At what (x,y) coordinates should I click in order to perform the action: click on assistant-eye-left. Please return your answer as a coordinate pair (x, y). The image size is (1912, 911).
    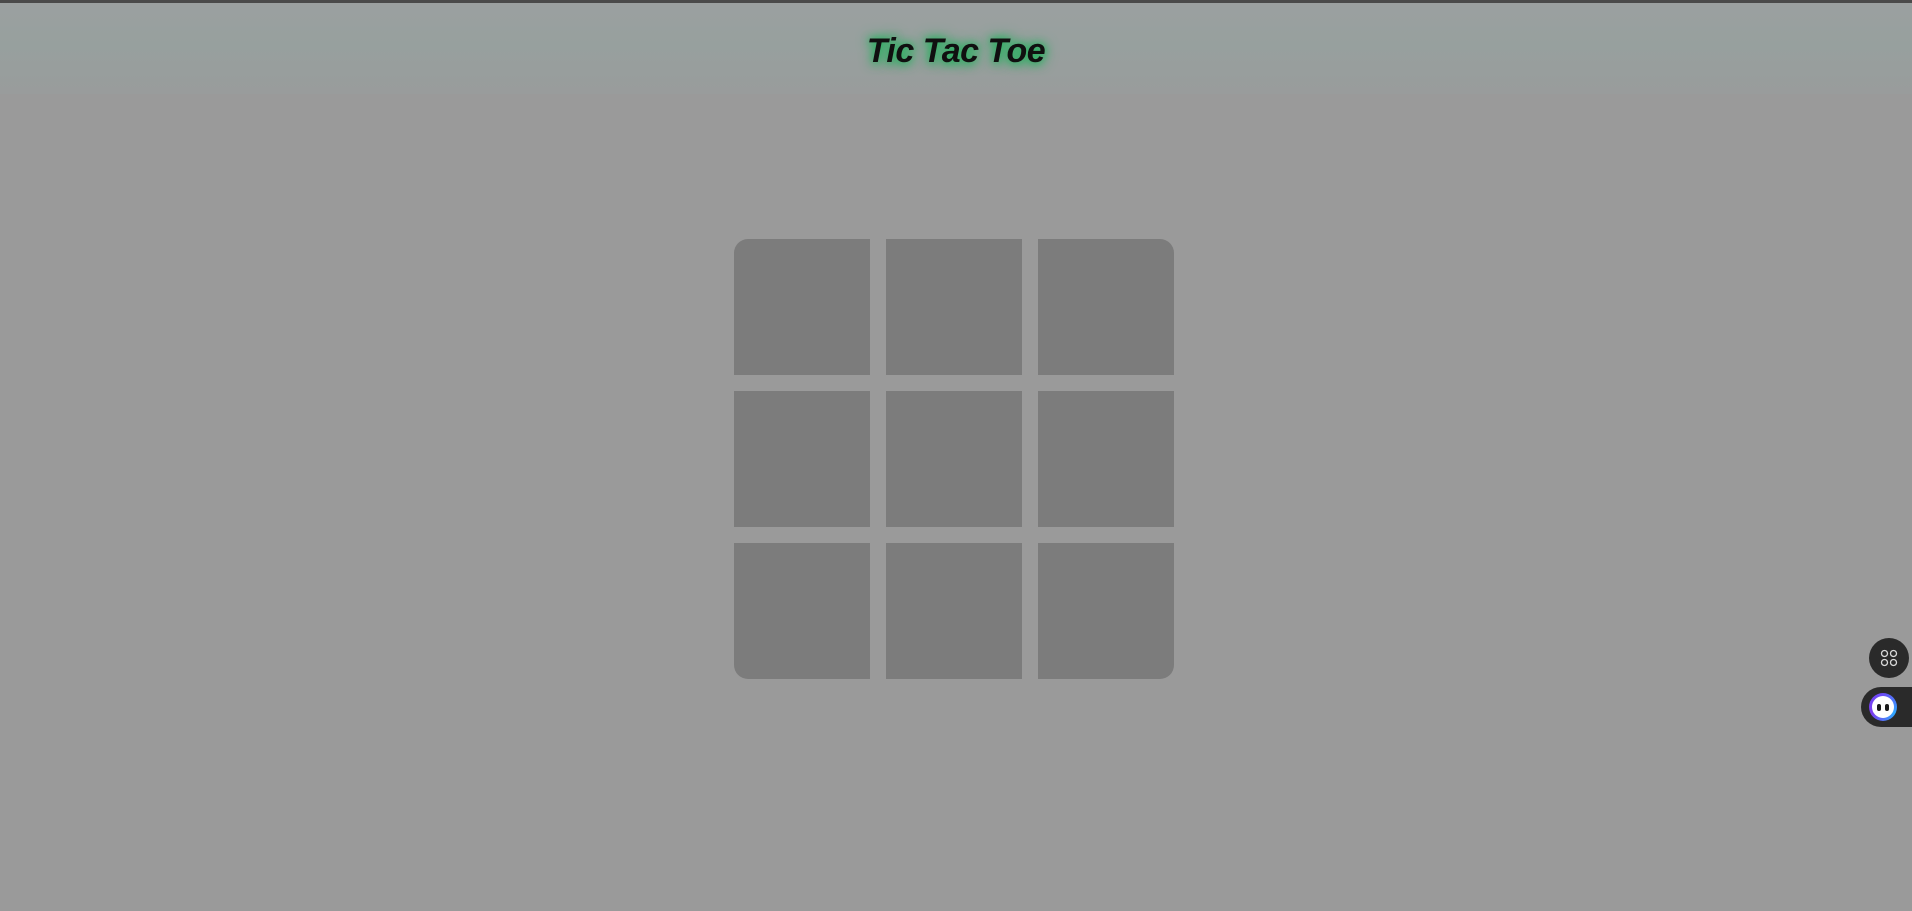
    Looking at the image, I should click on (1879, 707).